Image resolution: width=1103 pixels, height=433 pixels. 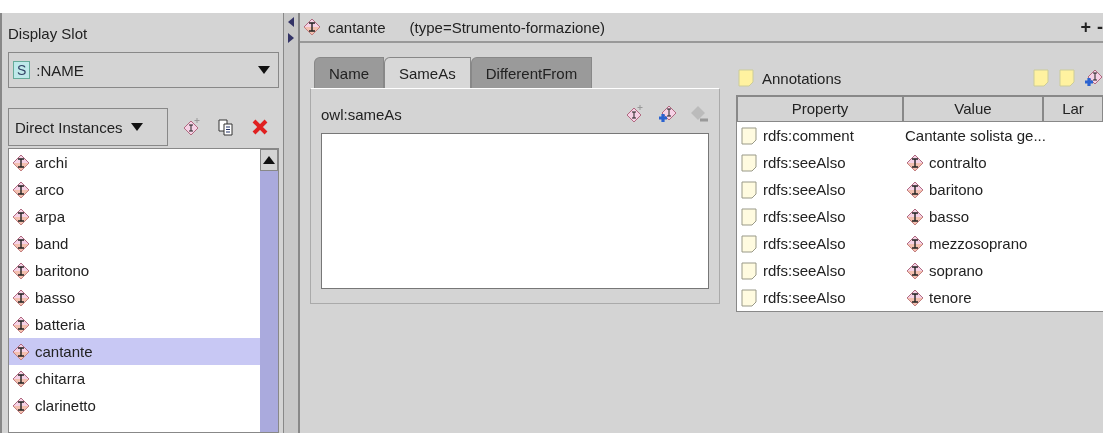 What do you see at coordinates (88, 127) in the screenshot?
I see `instances-mode-dropdown: Direct Instances` at bounding box center [88, 127].